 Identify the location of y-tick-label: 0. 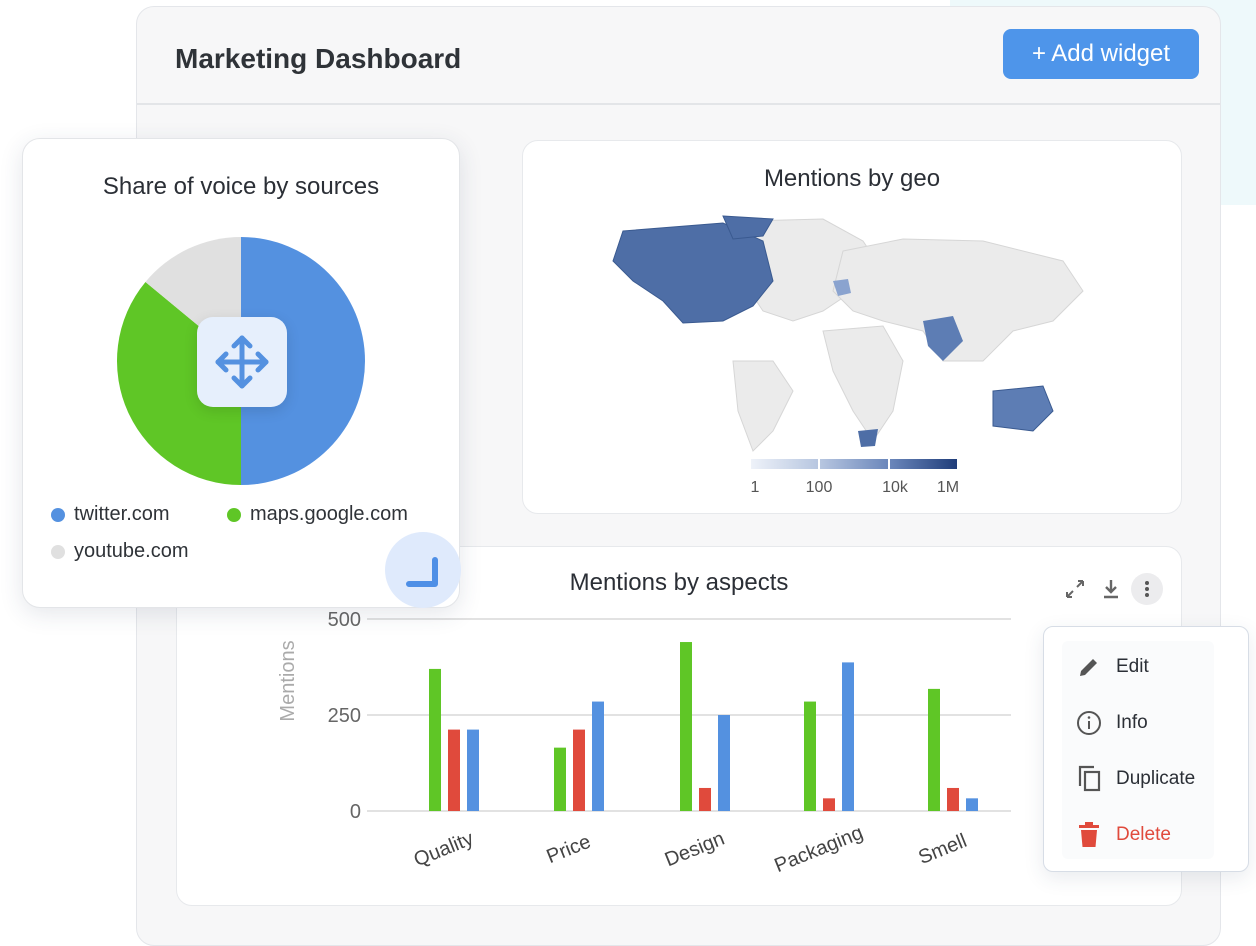
(355, 812).